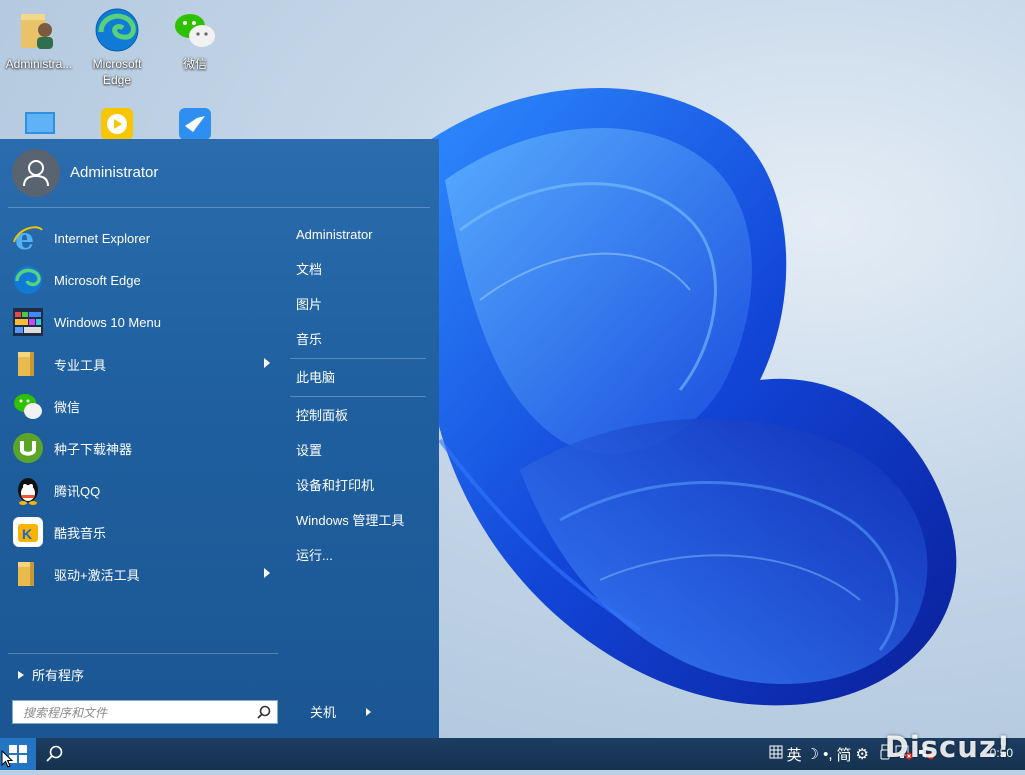 The height and width of the screenshot is (775, 1025). I want to click on app-label: 酷我音乐, so click(80, 533).